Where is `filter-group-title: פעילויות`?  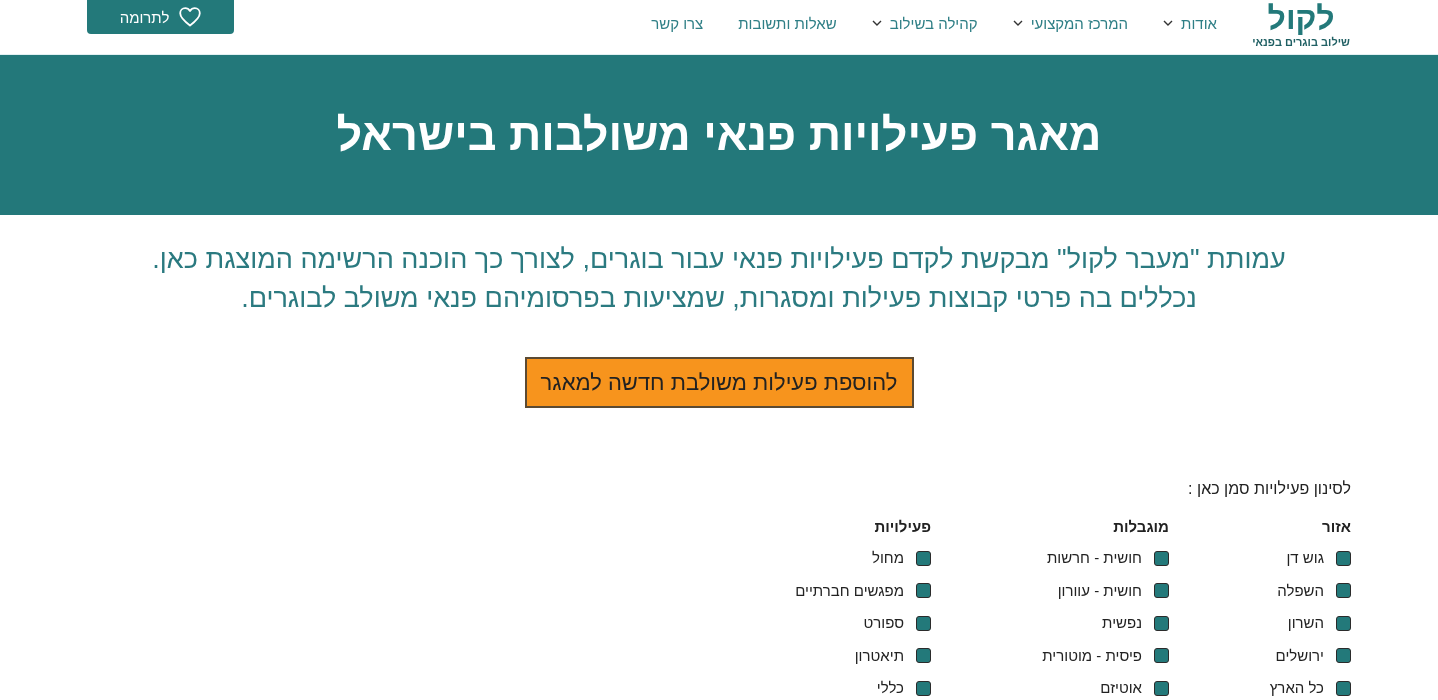 filter-group-title: פעילויות is located at coordinates (902, 527).